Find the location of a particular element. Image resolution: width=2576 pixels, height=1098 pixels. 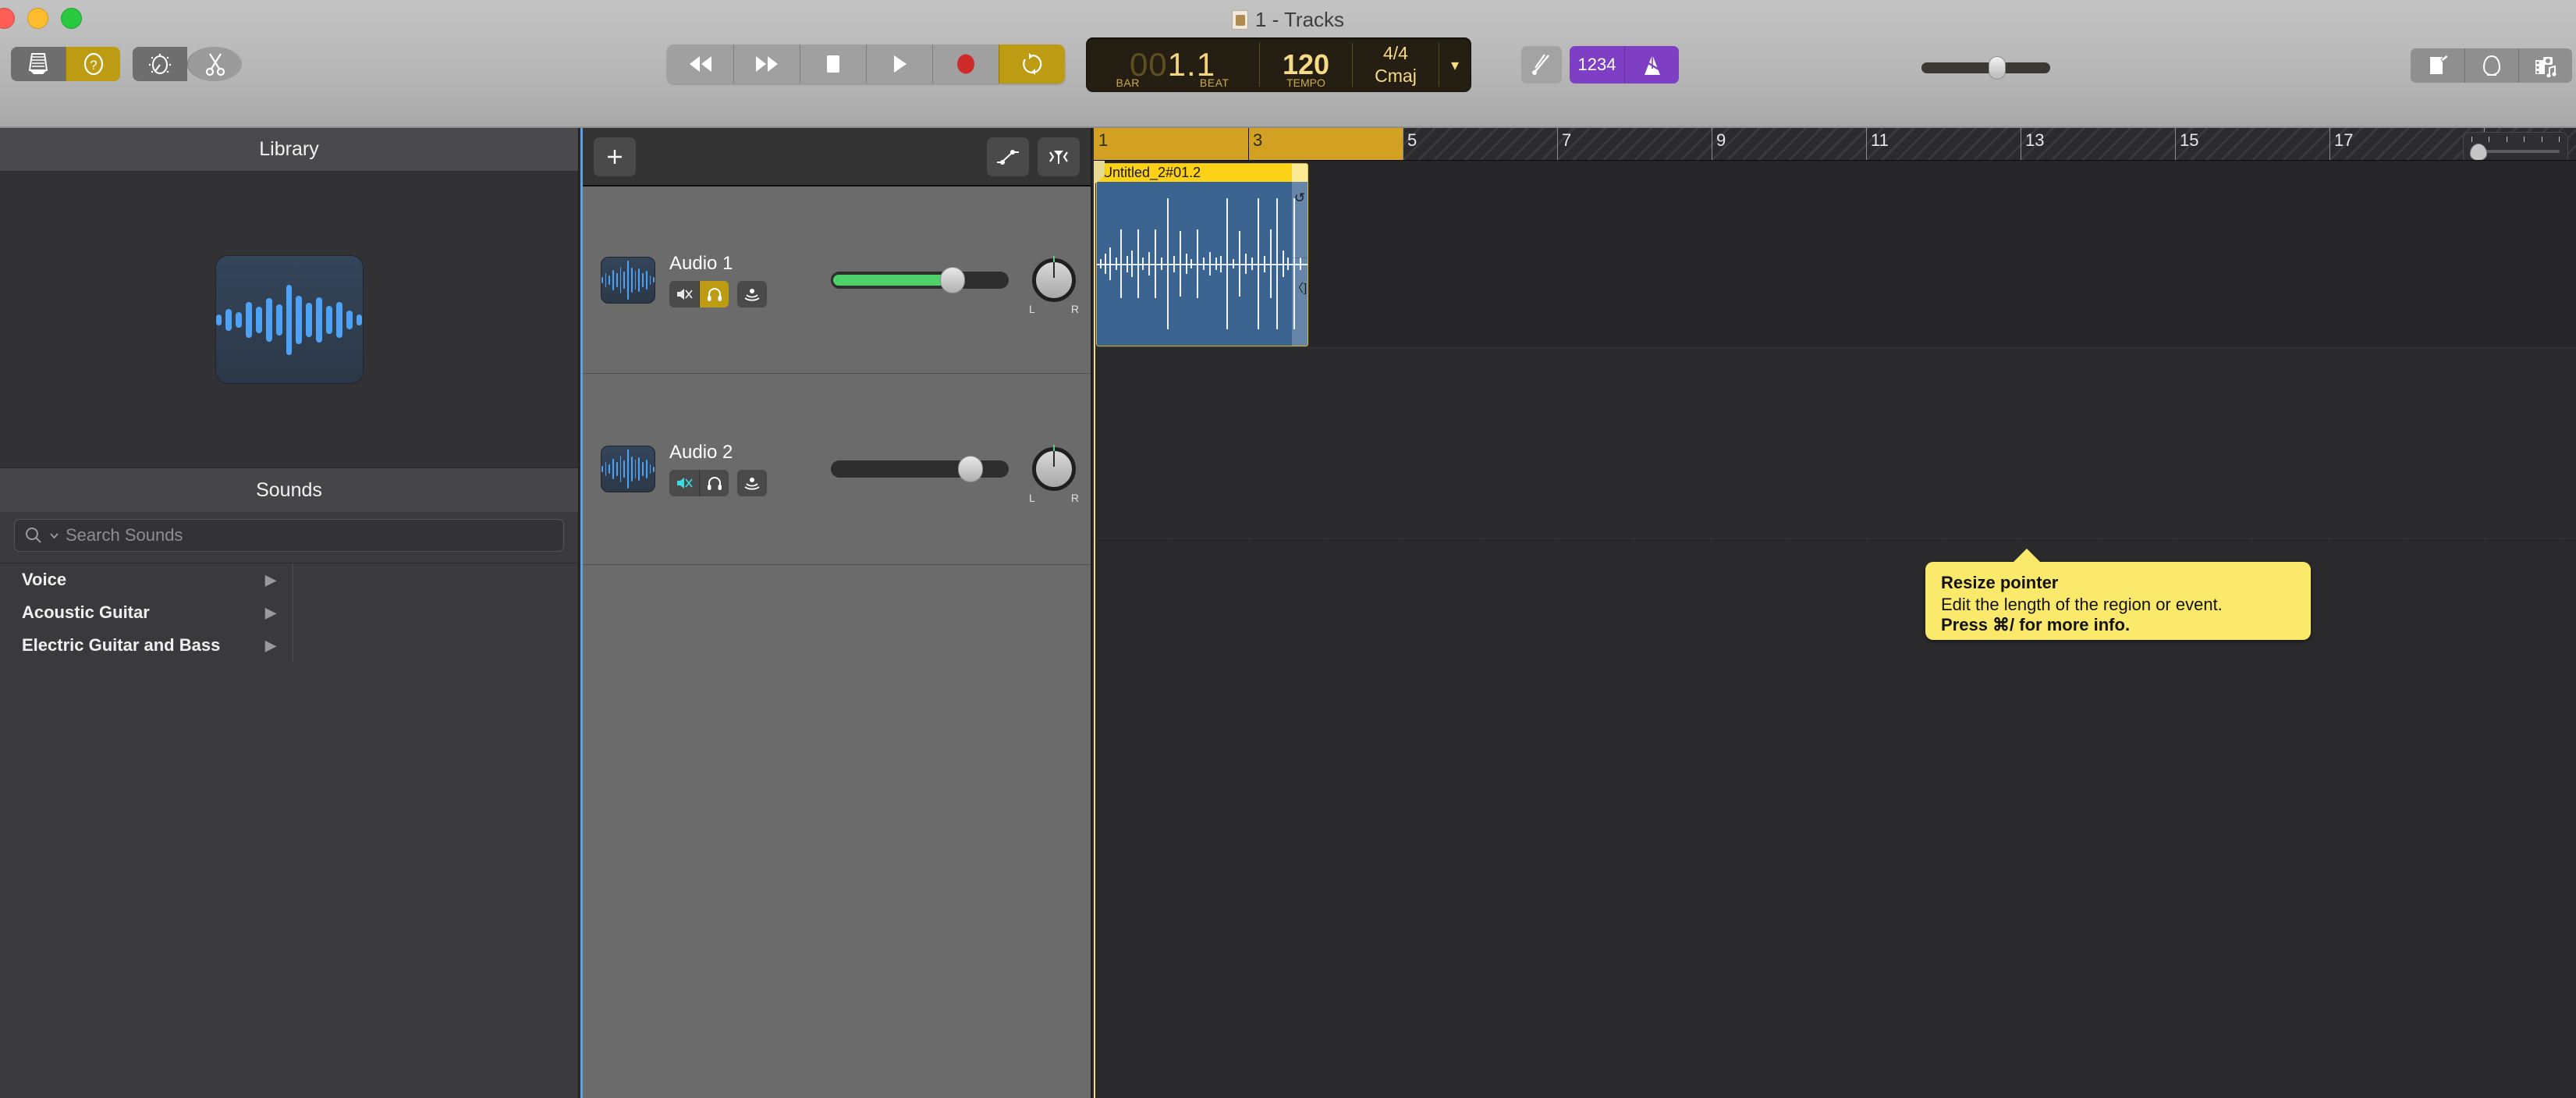

chevron-down-icon is located at coordinates (54, 536).